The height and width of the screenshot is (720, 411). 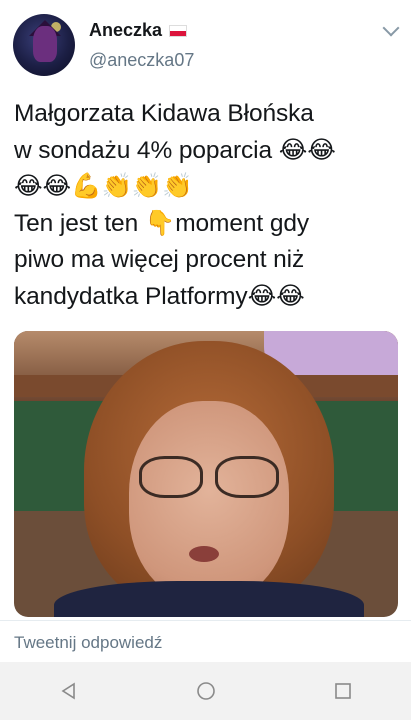 I want to click on avatar-figure, so click(x=45, y=44).